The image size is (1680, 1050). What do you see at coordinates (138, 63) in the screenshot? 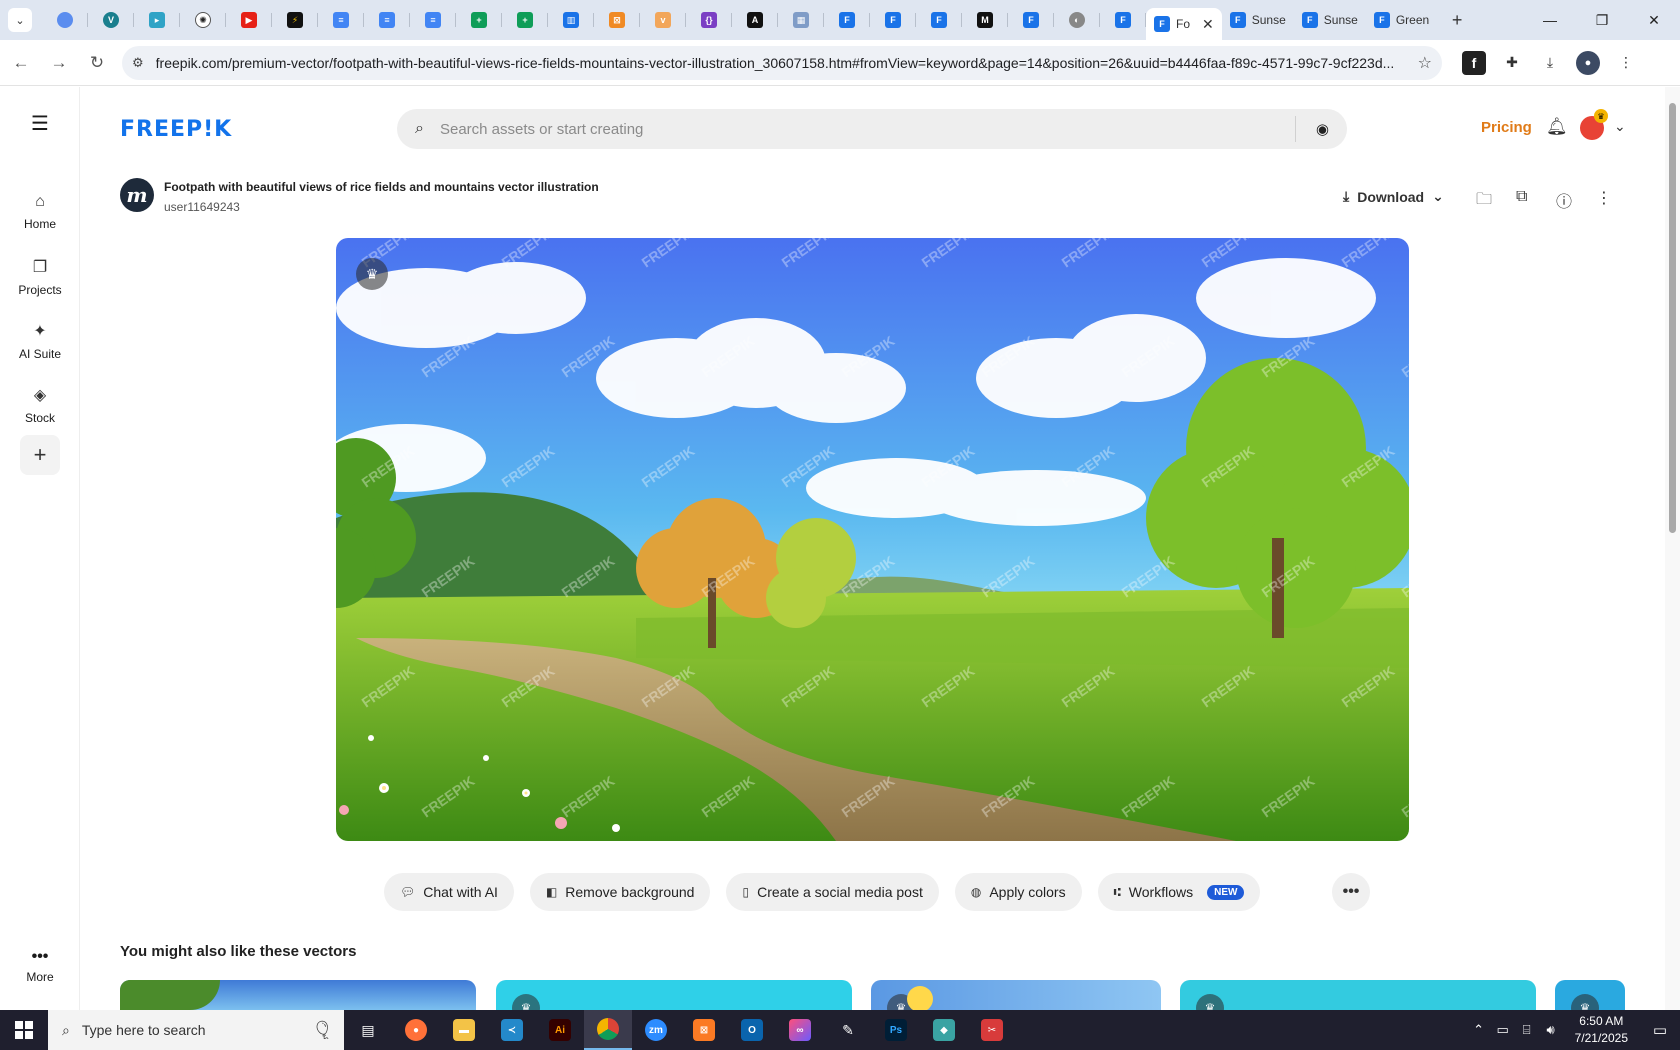
I see `site-settings-icon: ⚙` at bounding box center [138, 63].